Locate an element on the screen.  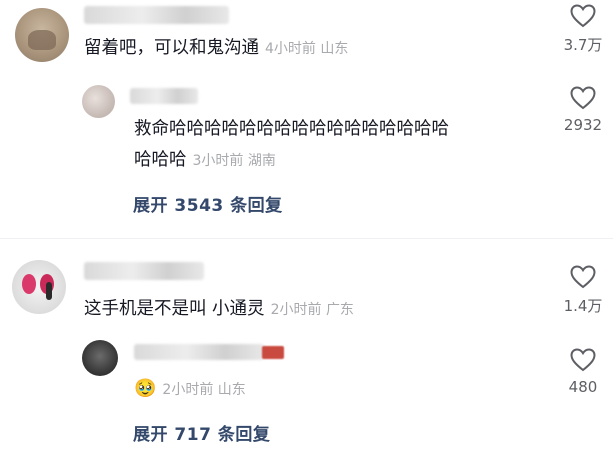
comment-location: 广东 is located at coordinates (339, 310).